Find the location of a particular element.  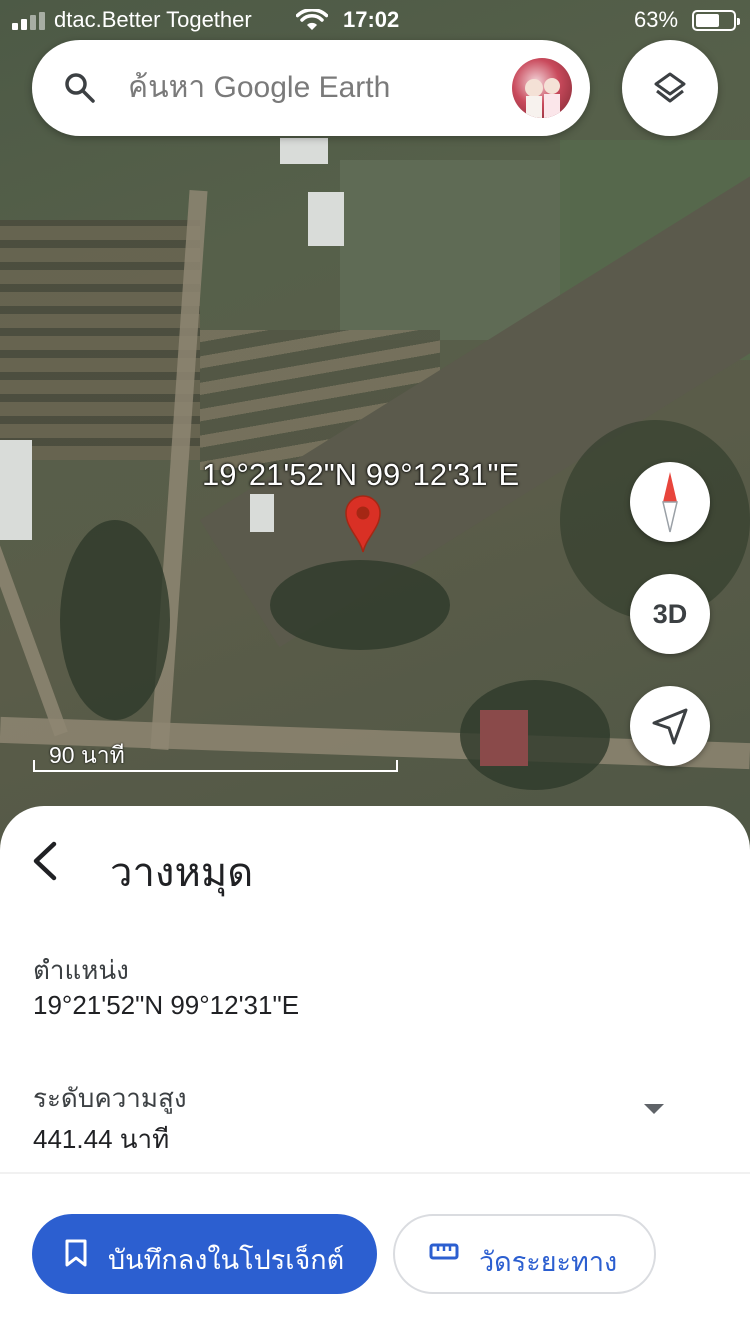

my-location-button is located at coordinates (670, 726).